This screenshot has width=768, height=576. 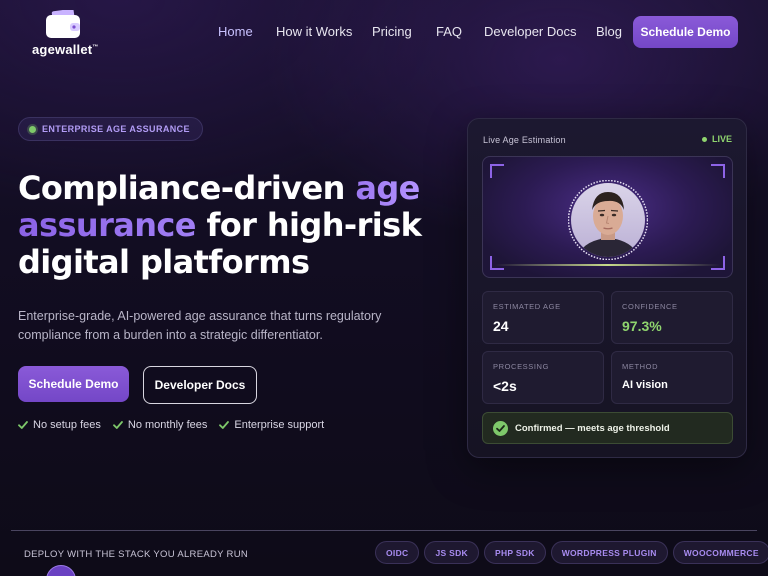 What do you see at coordinates (609, 31) in the screenshot?
I see `nav-link-blog: Blog` at bounding box center [609, 31].